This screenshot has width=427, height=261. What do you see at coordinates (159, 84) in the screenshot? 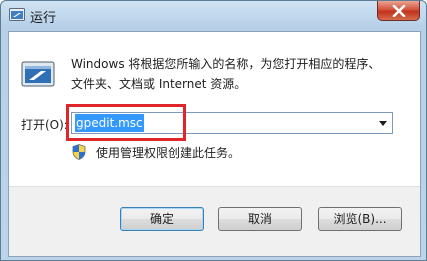
I see `description-line-2: 文件夹、文档或 Internet 资源。` at bounding box center [159, 84].